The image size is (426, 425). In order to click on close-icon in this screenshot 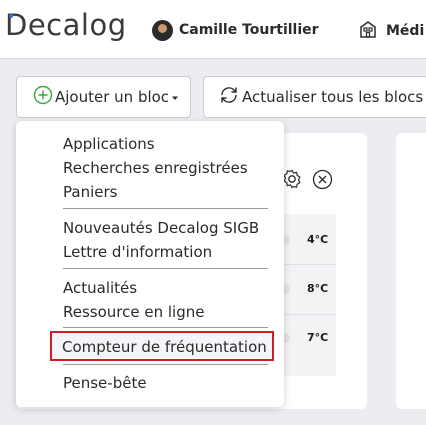, I will do `click(322, 181)`.